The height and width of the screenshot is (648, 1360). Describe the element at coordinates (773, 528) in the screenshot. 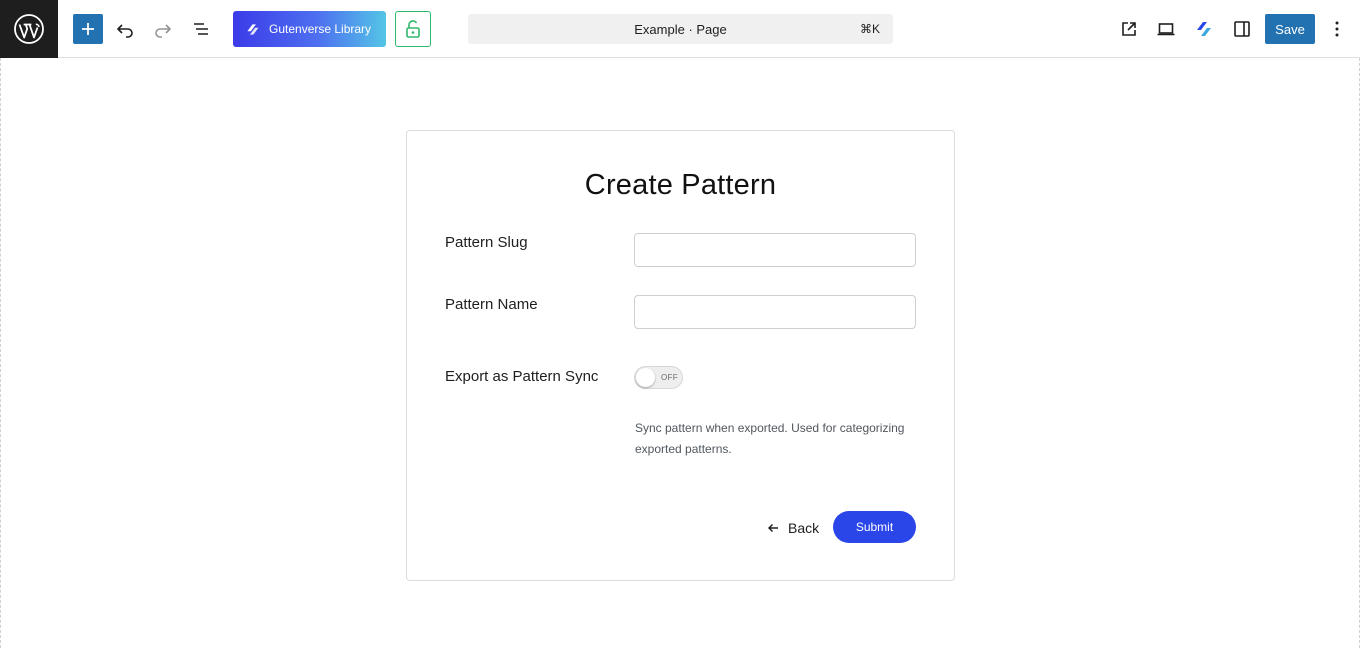

I see `arrow-left-icon` at that location.